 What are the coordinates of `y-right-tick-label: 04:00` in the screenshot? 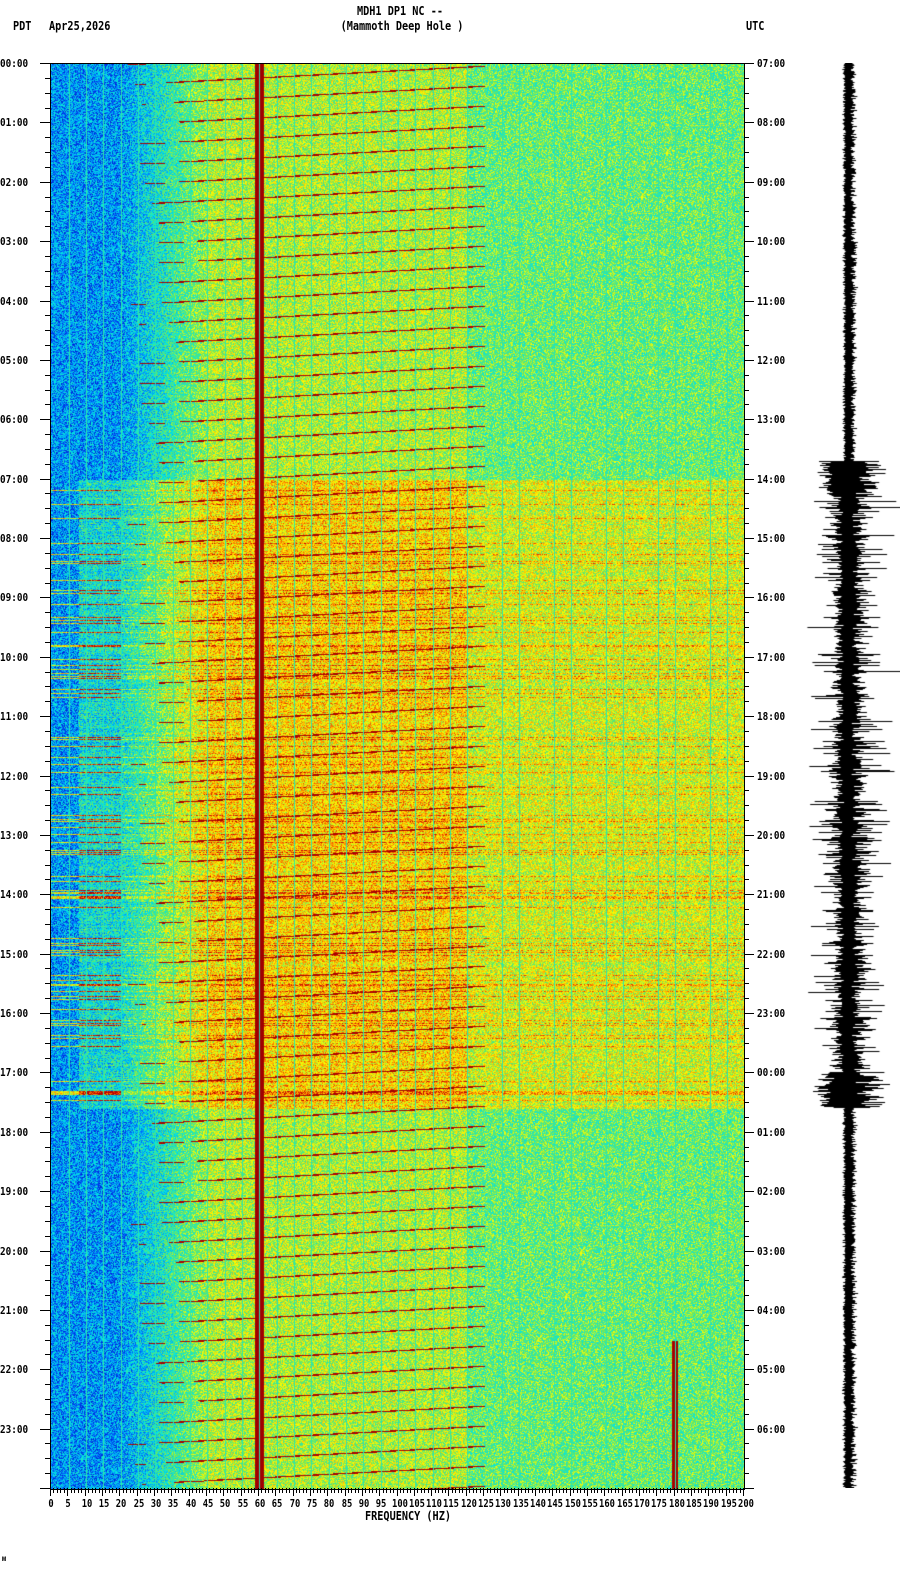 It's located at (771, 1310).